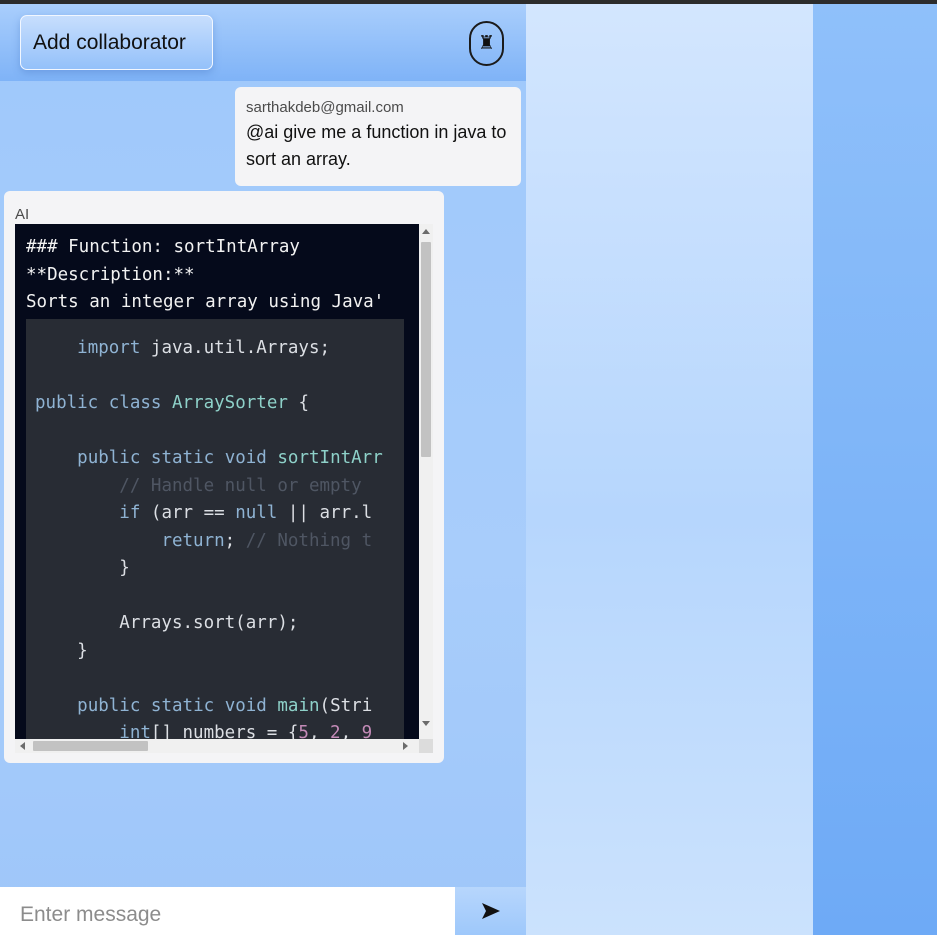 This screenshot has height=935, width=937. I want to click on code-line: import java.util.Arrays;, so click(204, 348).